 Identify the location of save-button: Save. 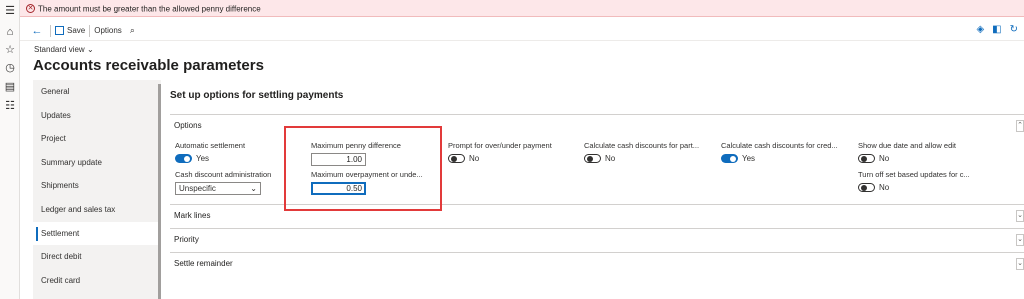
(70, 30).